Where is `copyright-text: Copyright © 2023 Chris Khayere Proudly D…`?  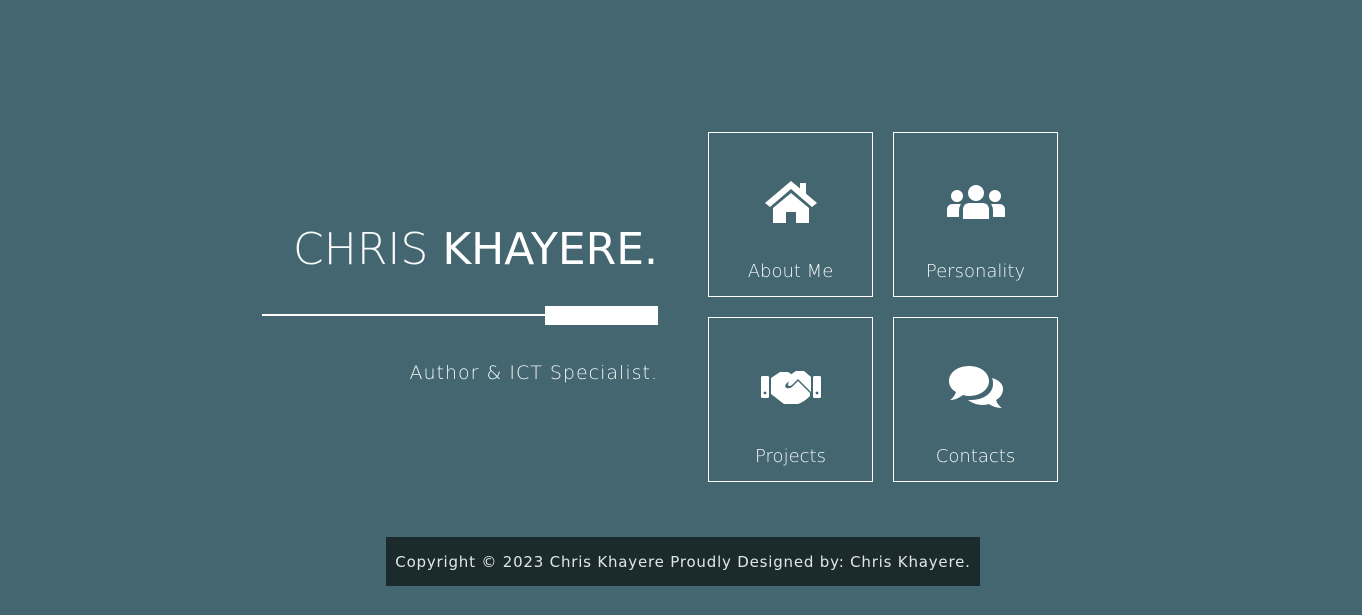 copyright-text: Copyright © 2023 Chris Khayere Proudly D… is located at coordinates (683, 561).